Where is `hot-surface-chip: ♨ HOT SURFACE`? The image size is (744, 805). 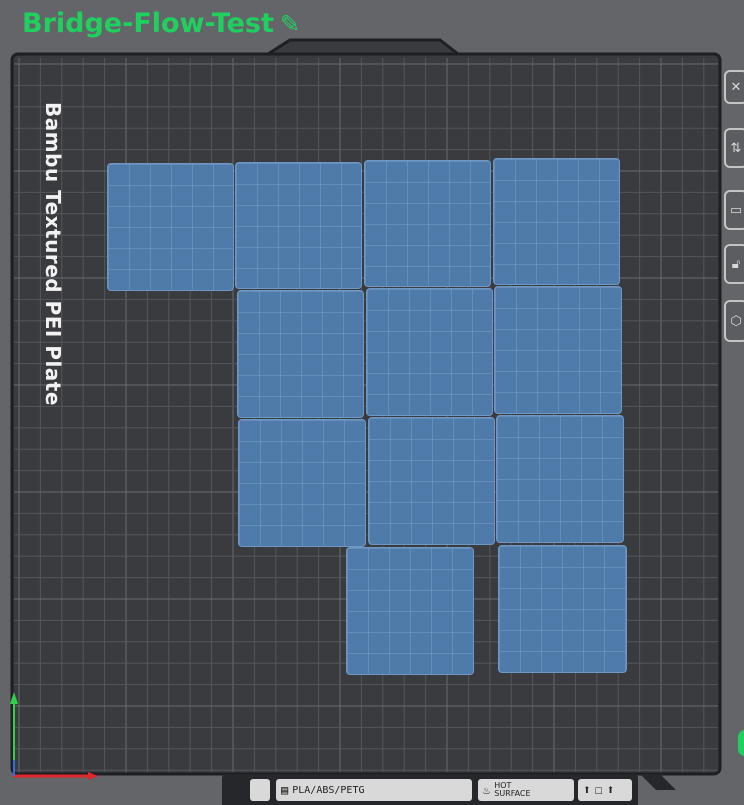 hot-surface-chip: ♨ HOT SURFACE is located at coordinates (526, 790).